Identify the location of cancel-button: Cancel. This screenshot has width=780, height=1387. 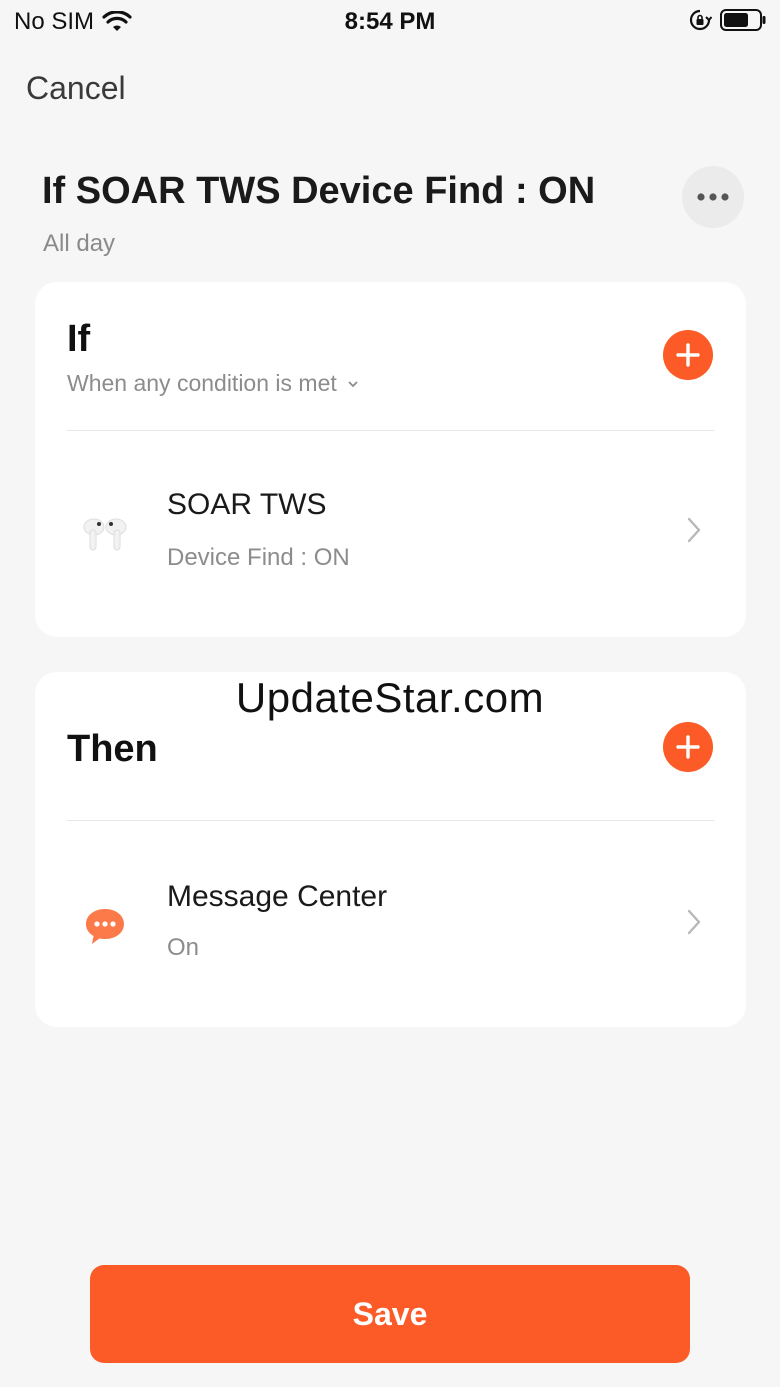
(76, 88).